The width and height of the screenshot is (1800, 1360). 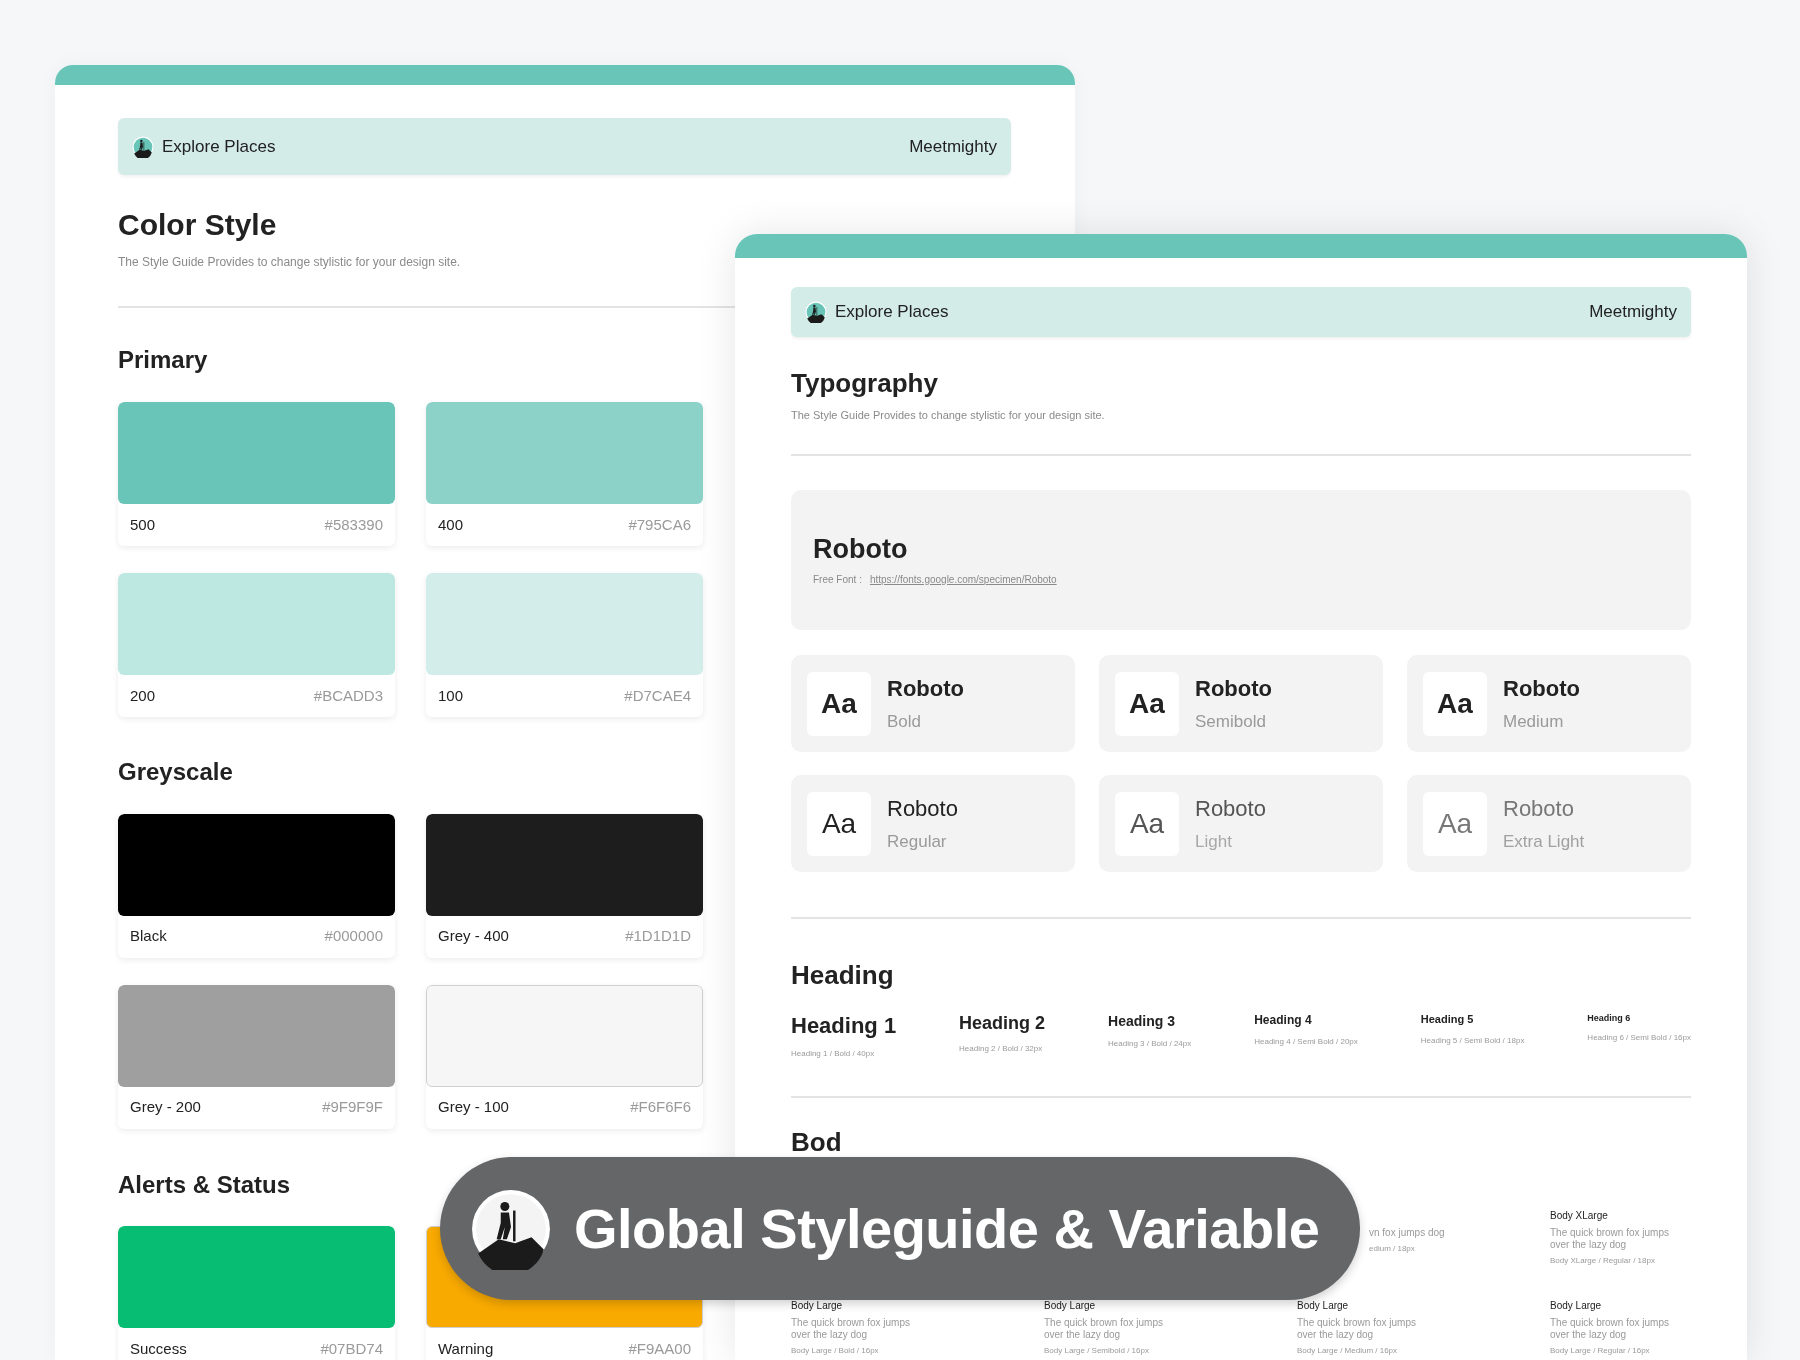 I want to click on page-title: Color Style, so click(x=198, y=225).